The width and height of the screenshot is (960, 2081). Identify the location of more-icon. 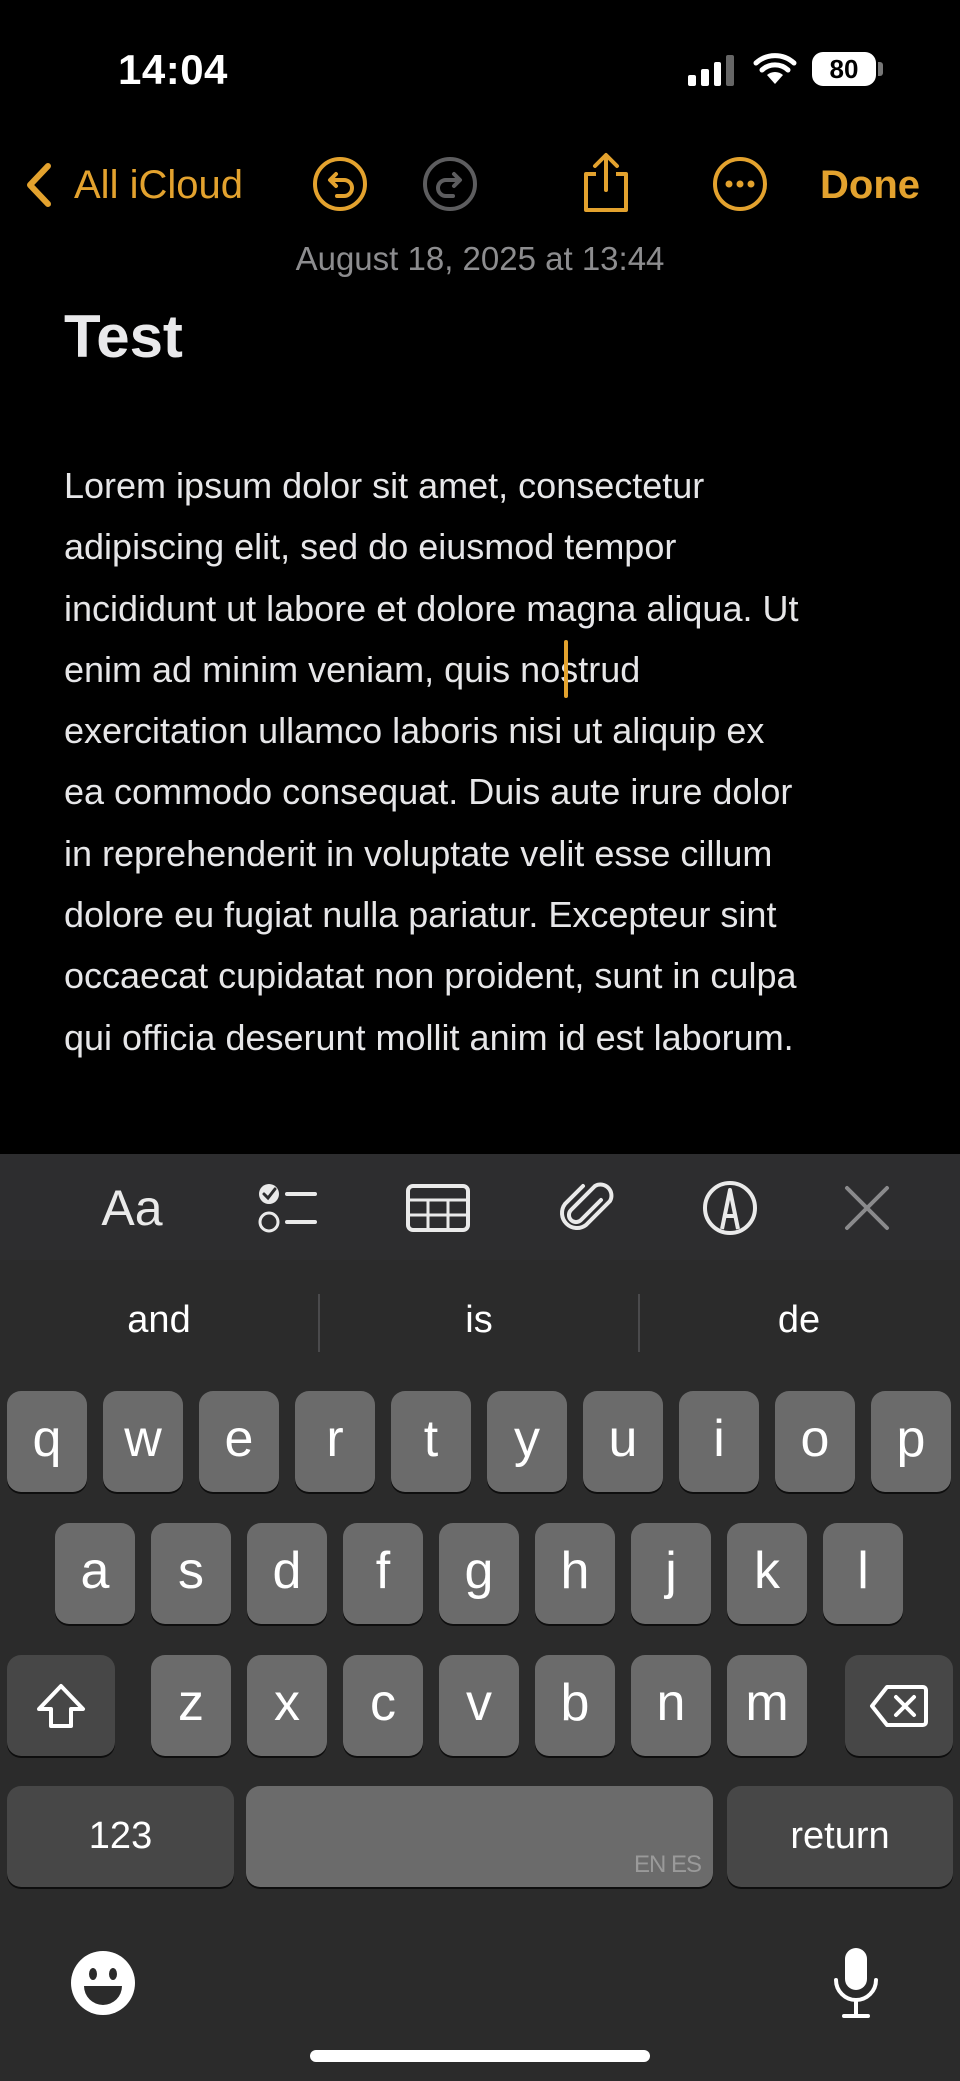
(740, 184).